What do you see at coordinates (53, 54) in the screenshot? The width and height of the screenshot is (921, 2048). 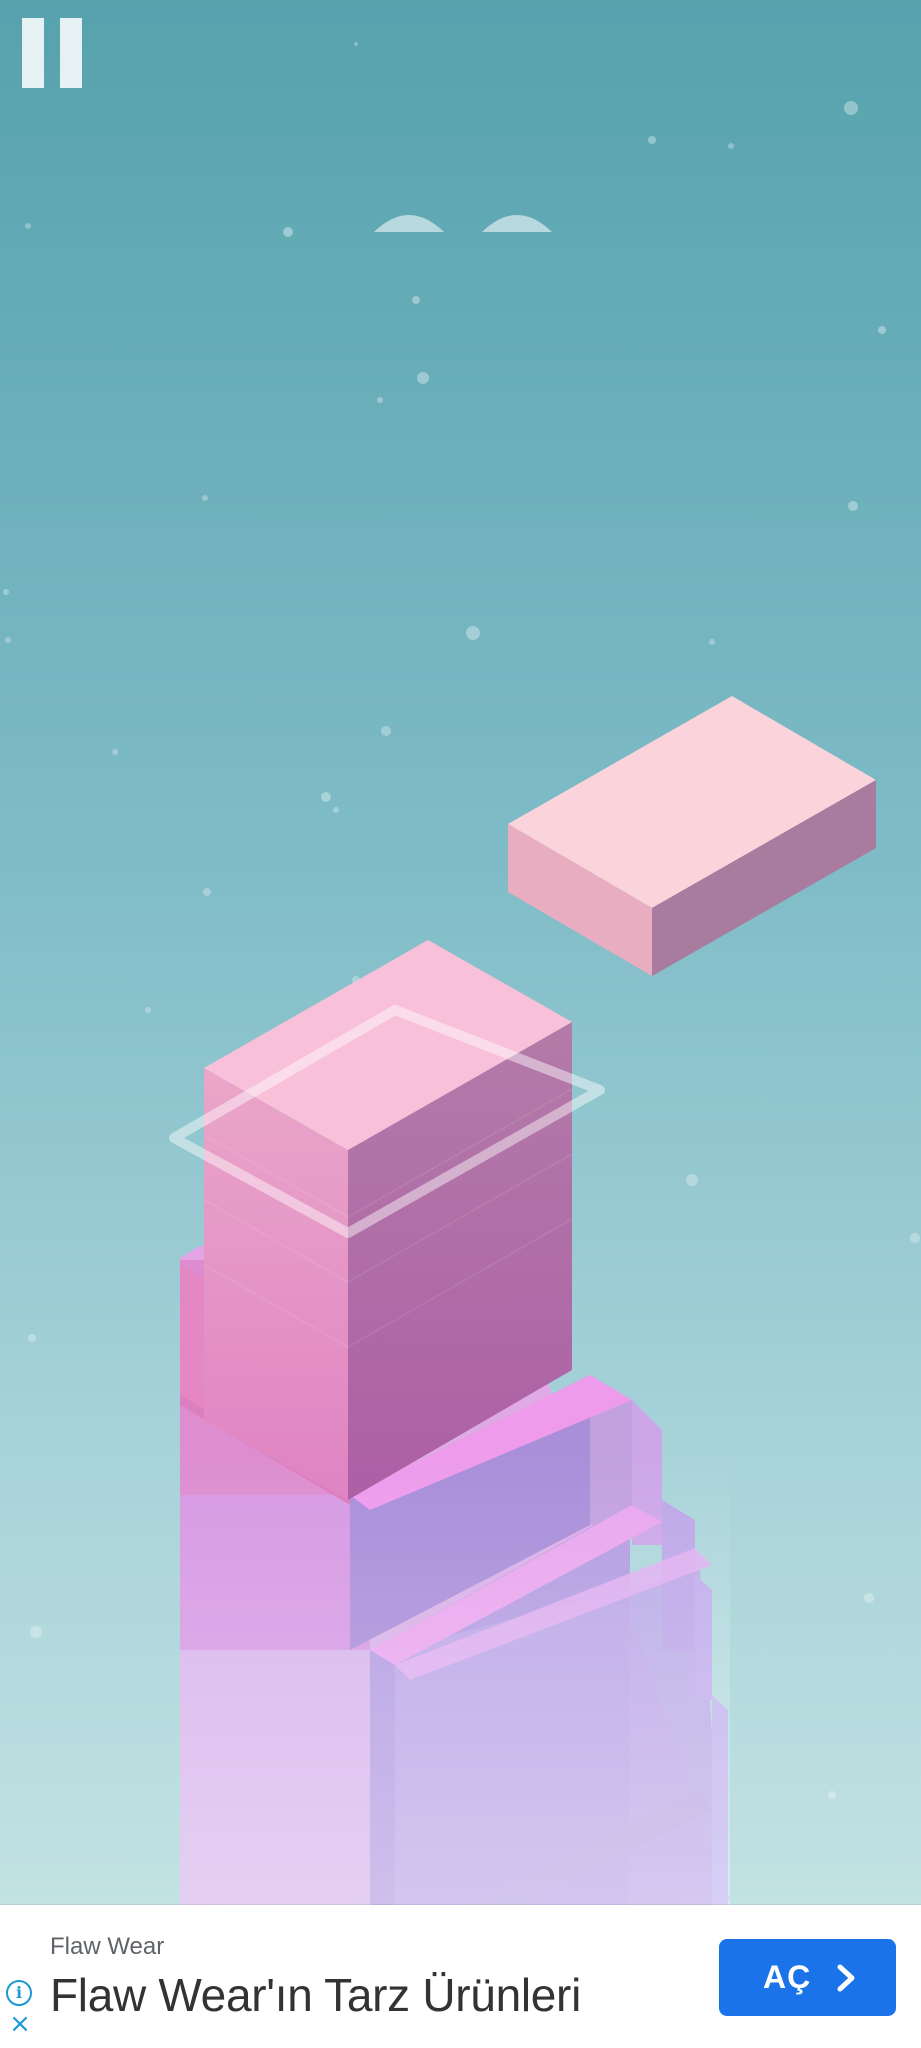 I see `pause-button` at bounding box center [53, 54].